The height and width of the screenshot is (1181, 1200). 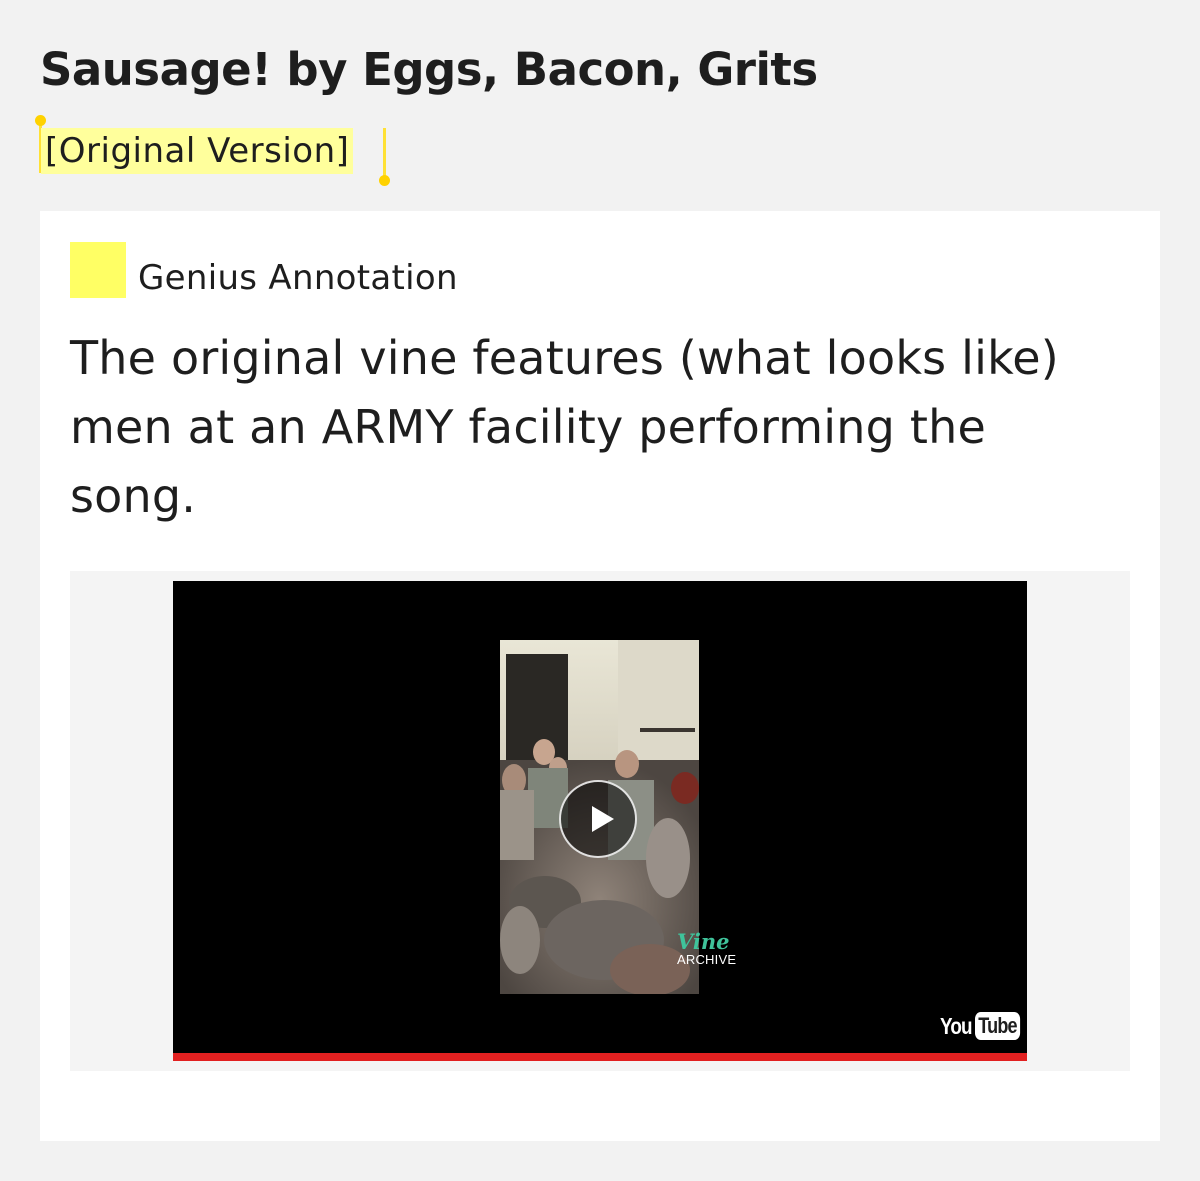 What do you see at coordinates (298, 278) in the screenshot?
I see `annotation-label: Genius Annotation` at bounding box center [298, 278].